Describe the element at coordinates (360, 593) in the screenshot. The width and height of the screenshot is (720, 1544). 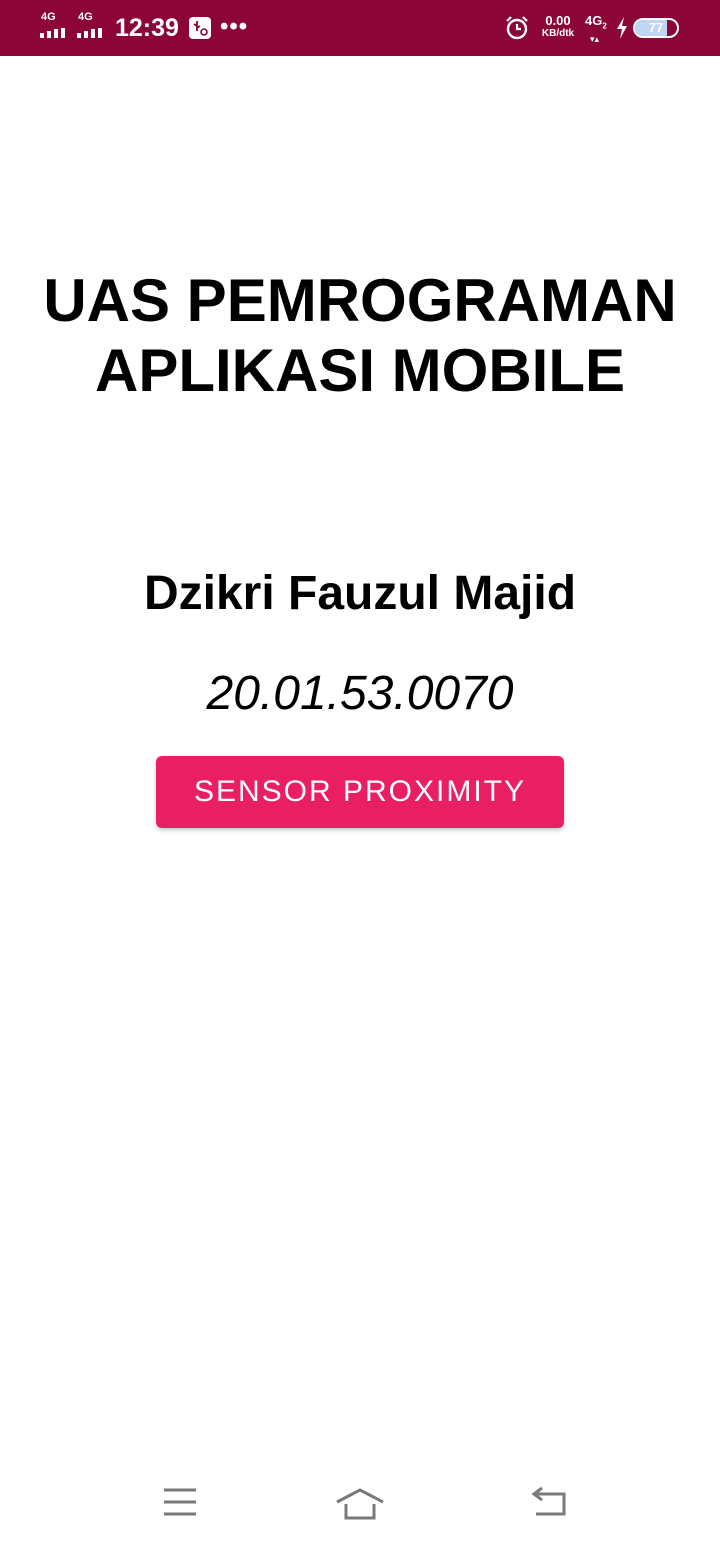
I see `student-name: Dzikri Fauzul Majid` at that location.